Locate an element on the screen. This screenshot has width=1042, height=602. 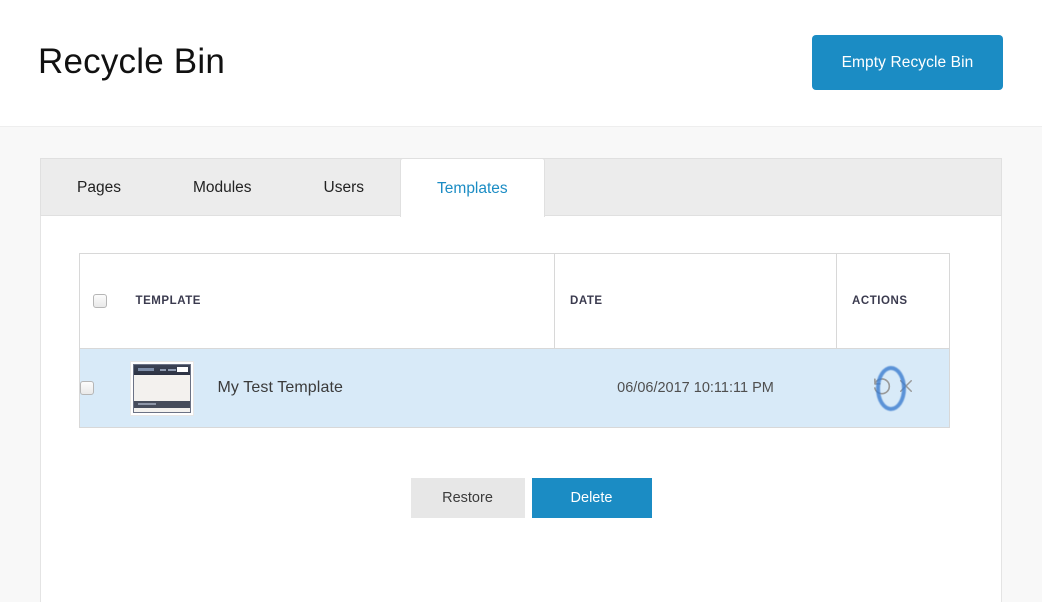
table-row: My Test Template 06/06/2017 10:11:11 PM is located at coordinates (514, 388).